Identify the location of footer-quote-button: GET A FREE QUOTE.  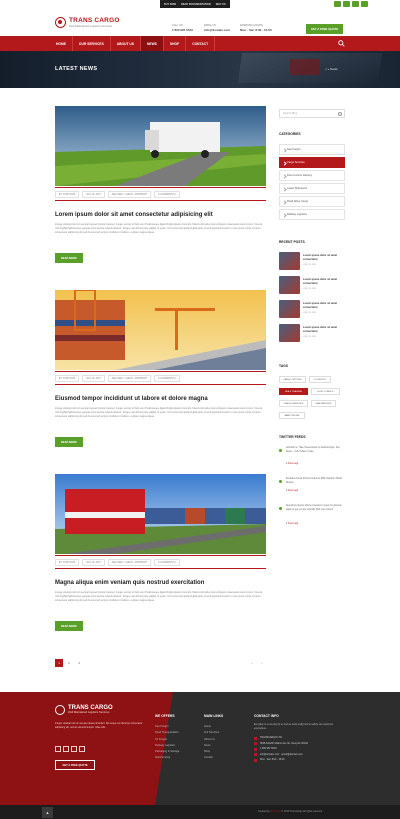
(75, 765).